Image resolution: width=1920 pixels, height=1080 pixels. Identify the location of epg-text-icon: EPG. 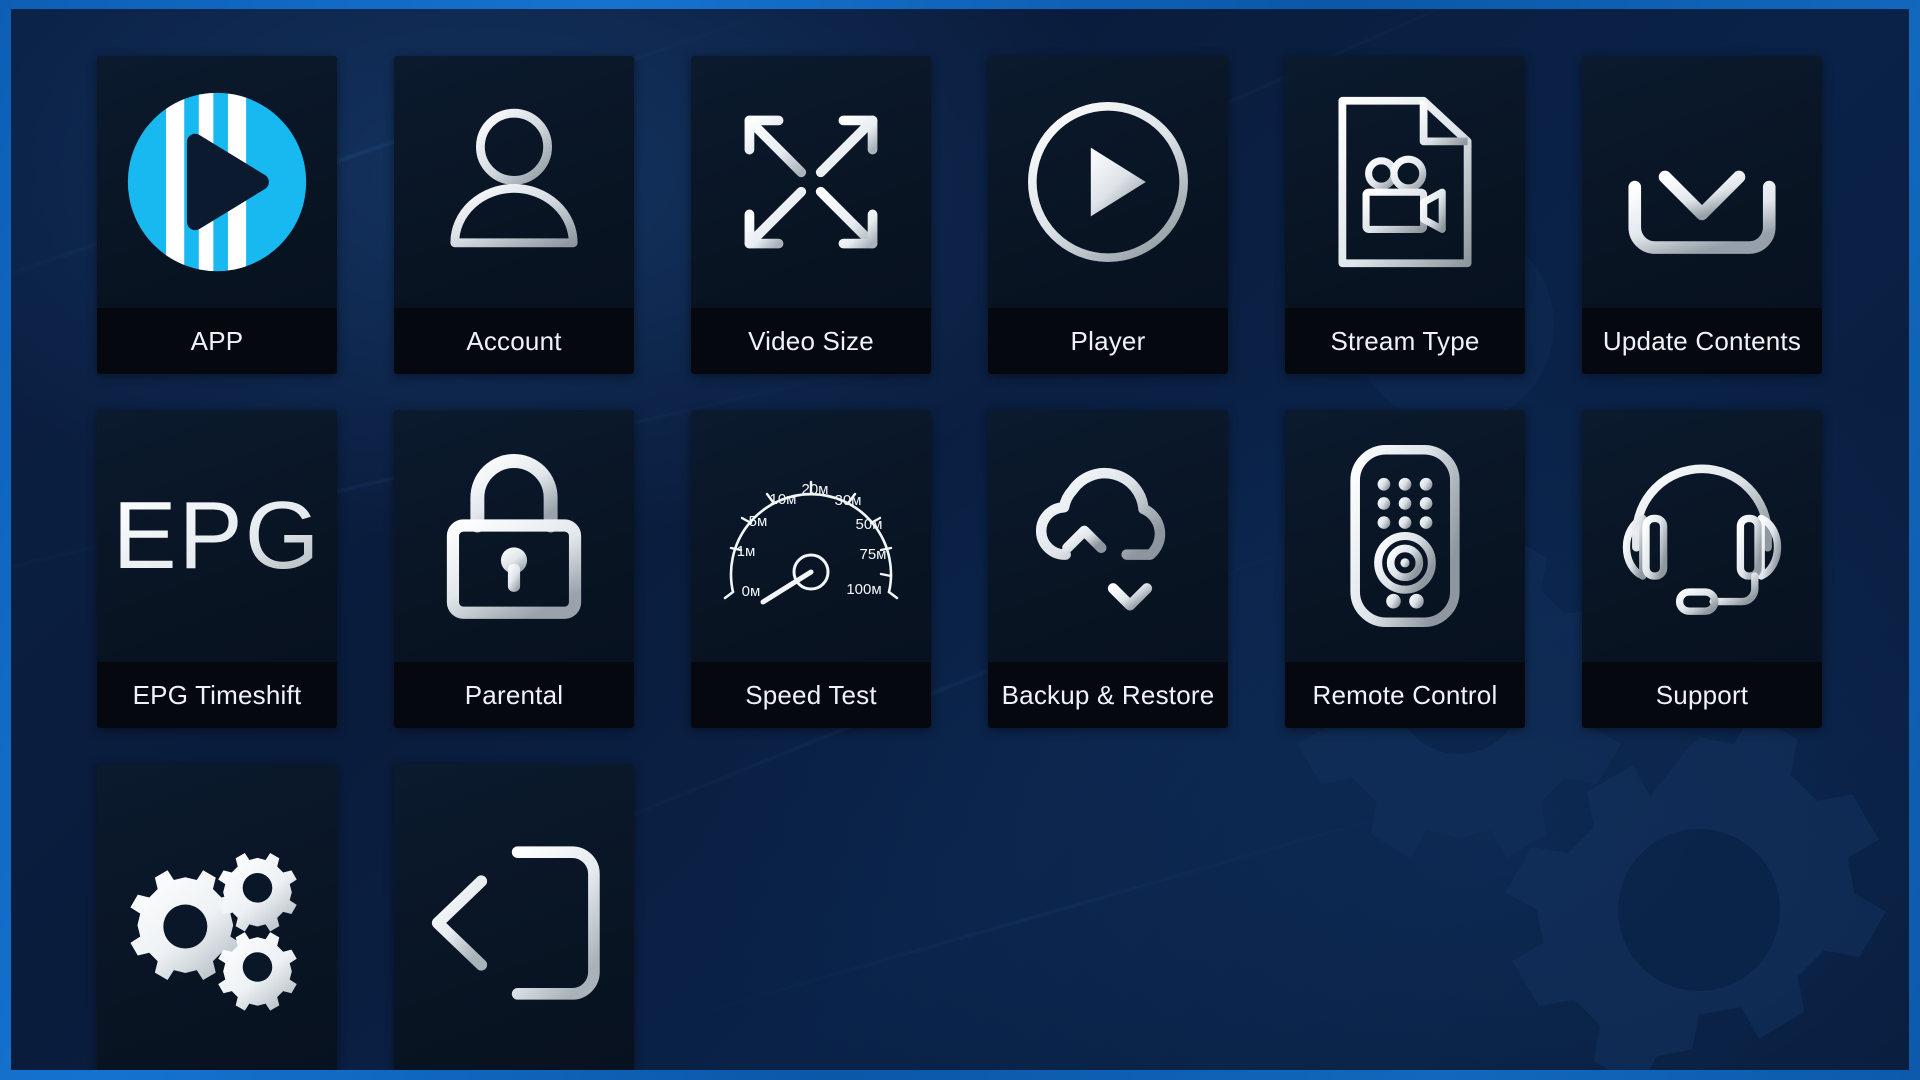
(217, 535).